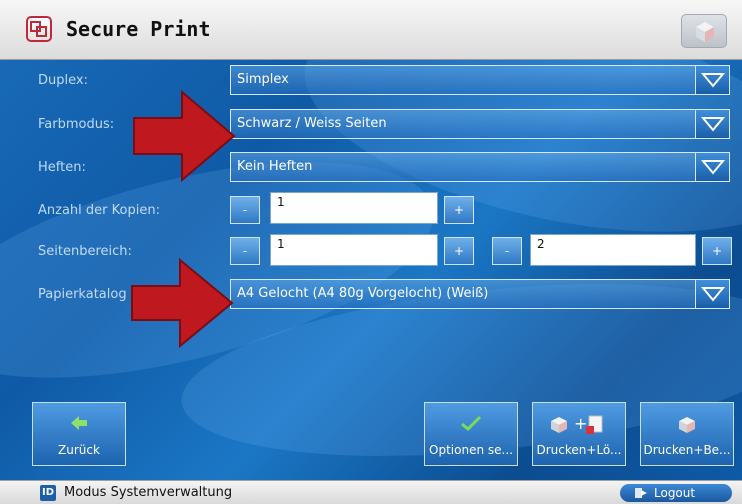  Describe the element at coordinates (82, 294) in the screenshot. I see `papierkatalog-label: Papierkatalog` at that location.